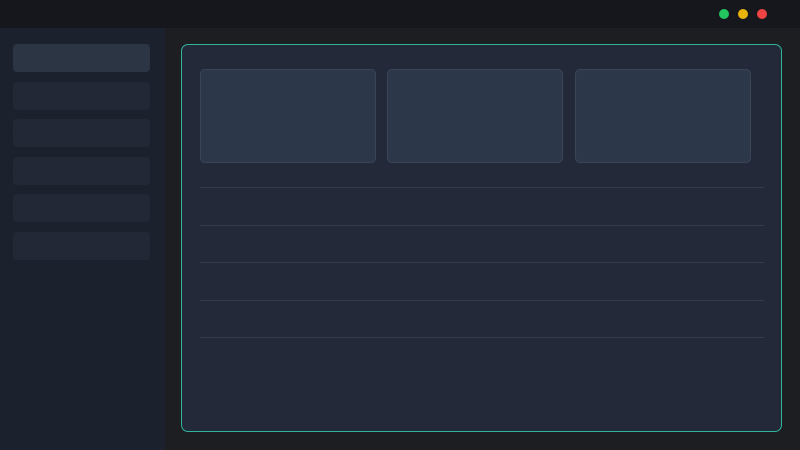 Image resolution: width=800 pixels, height=450 pixels. Describe the element at coordinates (743, 14) in the screenshot. I see `minimize-button` at that location.